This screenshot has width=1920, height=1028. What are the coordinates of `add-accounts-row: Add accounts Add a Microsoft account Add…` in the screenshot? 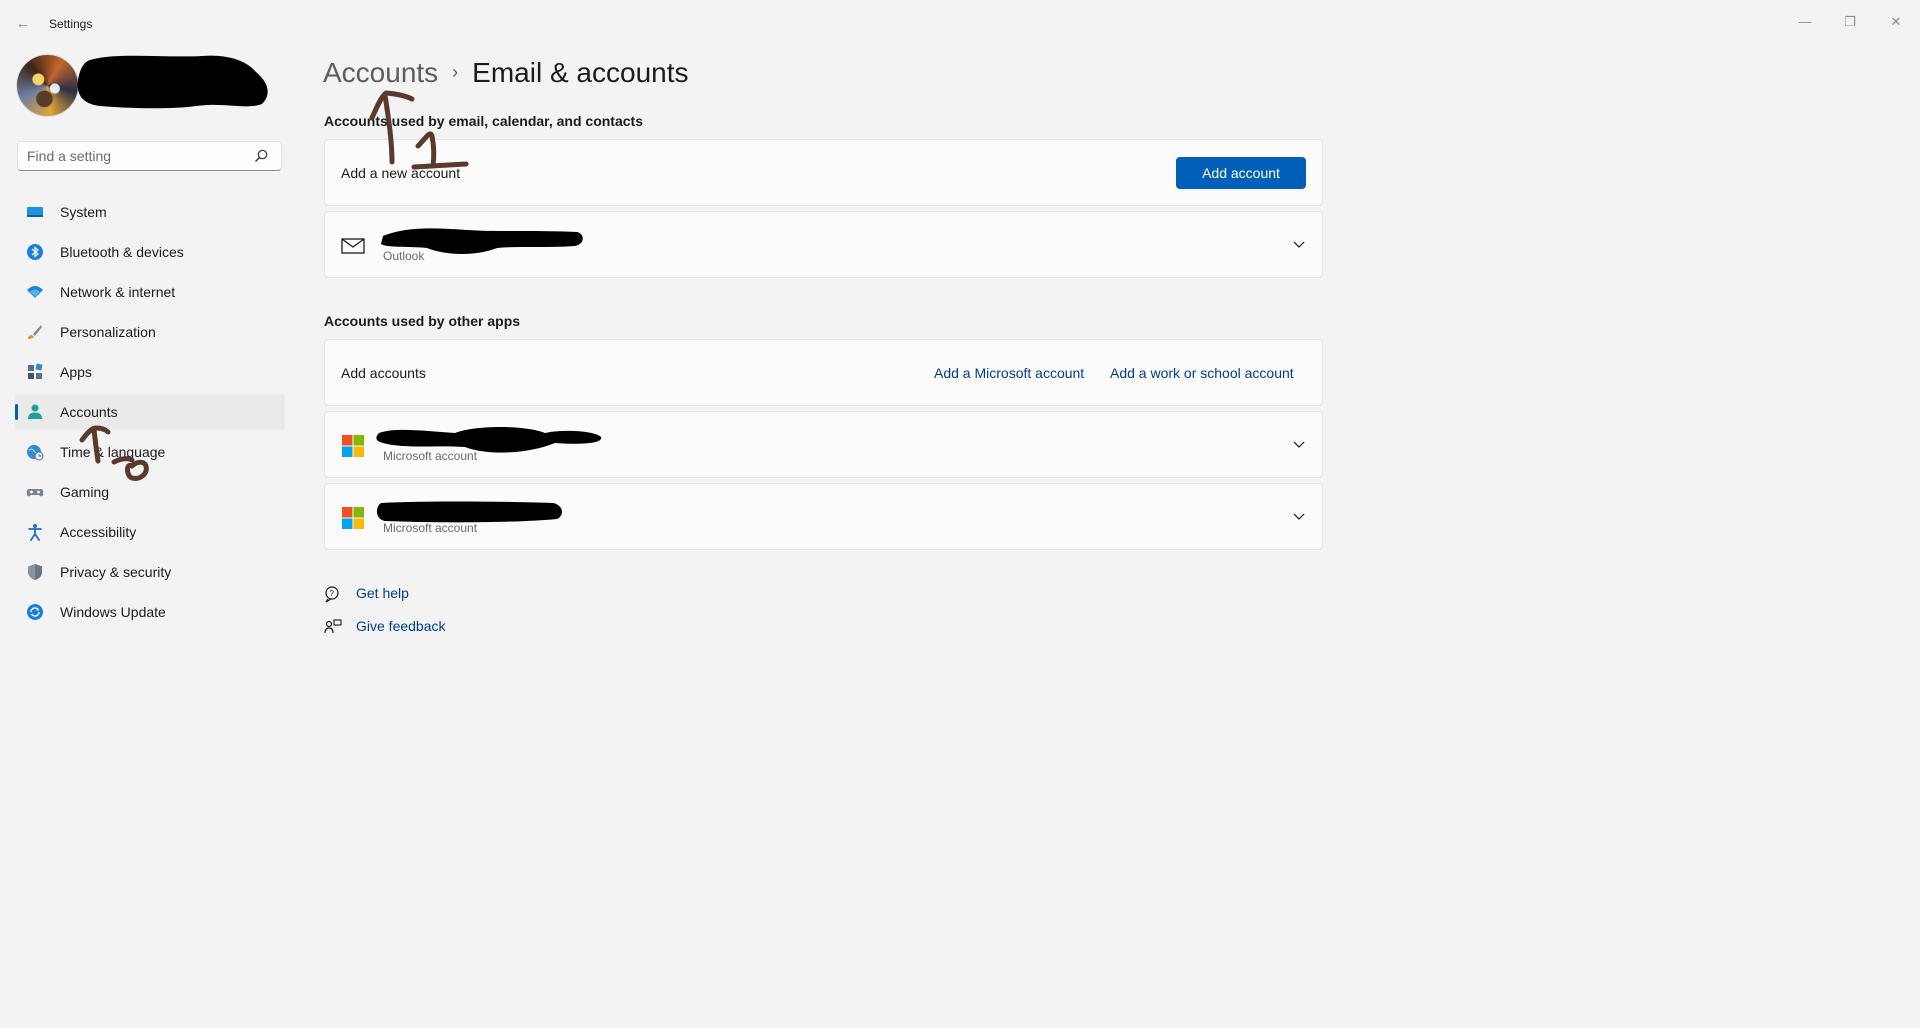 It's located at (823, 372).